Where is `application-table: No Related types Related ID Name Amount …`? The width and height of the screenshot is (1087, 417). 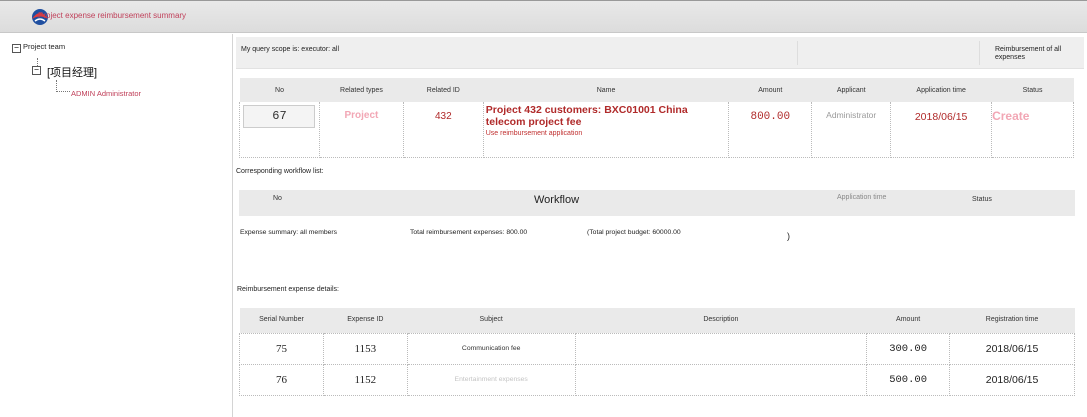
application-table: No Related types Related ID Name Amount … is located at coordinates (656, 118).